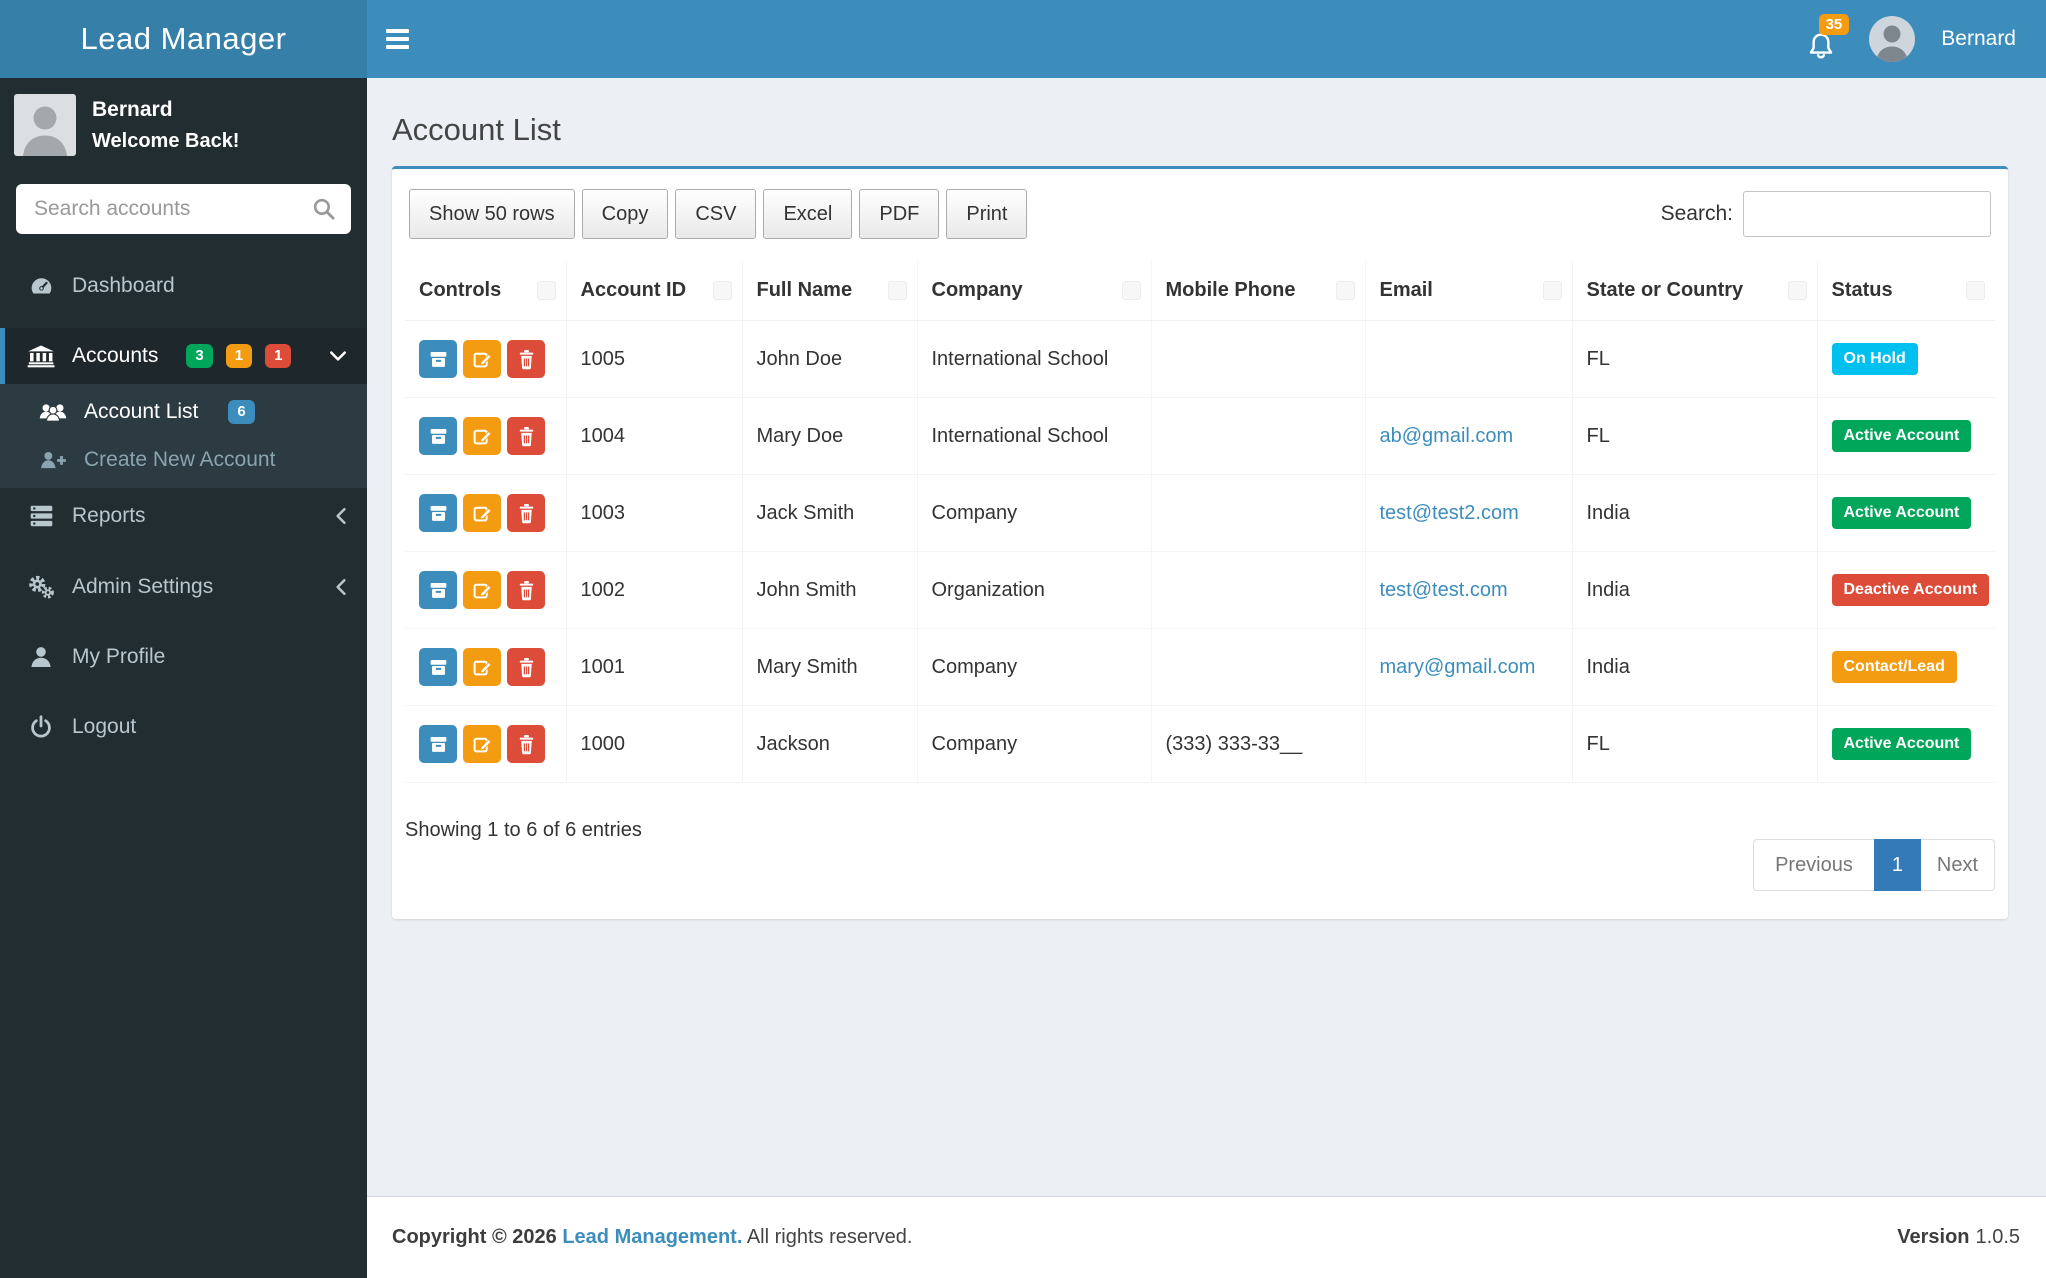 This screenshot has height=1278, width=2046. I want to click on column-header-email: Email, so click(1469, 291).